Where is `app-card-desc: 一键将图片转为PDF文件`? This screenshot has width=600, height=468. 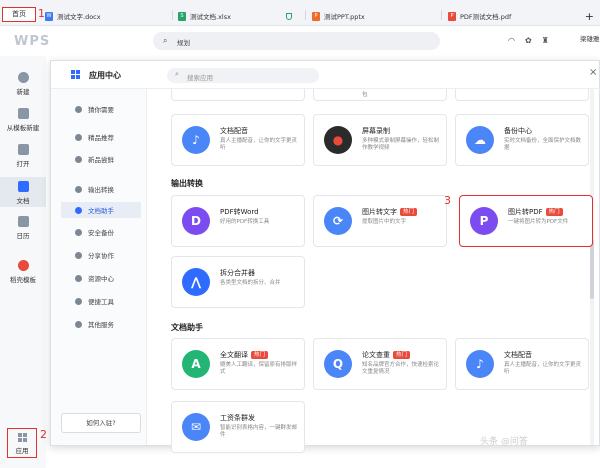
app-card-desc: 一键将图片转为PDF文件 is located at coordinates (538, 222).